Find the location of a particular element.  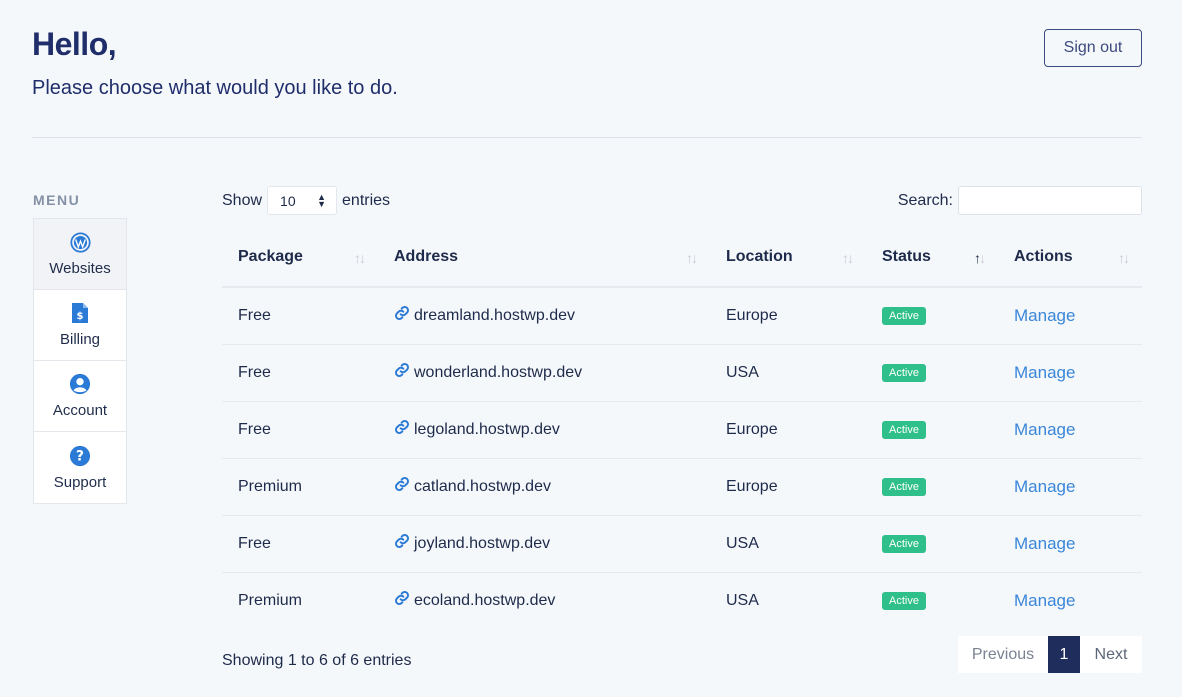

column-header-status: Status ↑↓ is located at coordinates (932, 258).